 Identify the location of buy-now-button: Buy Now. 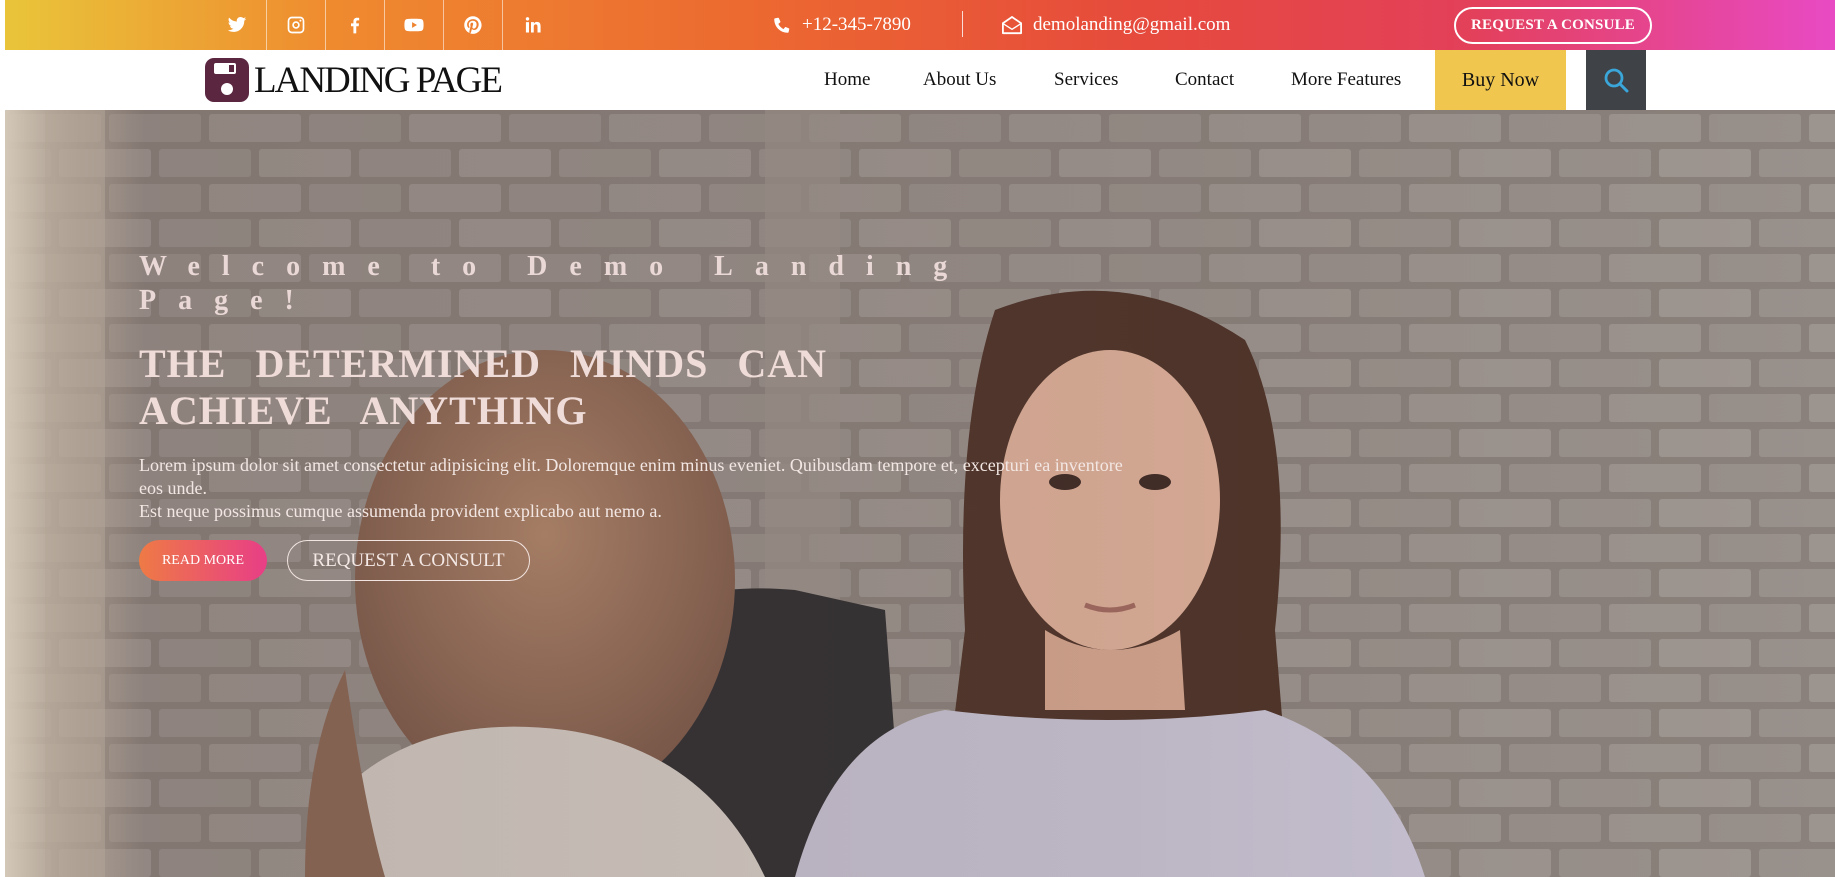
(1500, 80).